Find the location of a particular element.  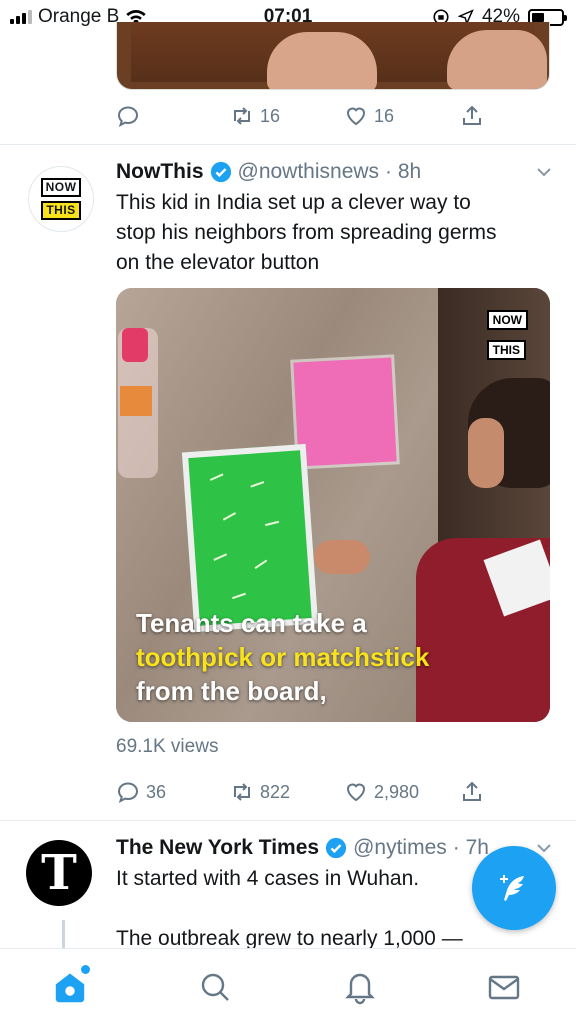

new-content-dot is located at coordinates (85, 969).